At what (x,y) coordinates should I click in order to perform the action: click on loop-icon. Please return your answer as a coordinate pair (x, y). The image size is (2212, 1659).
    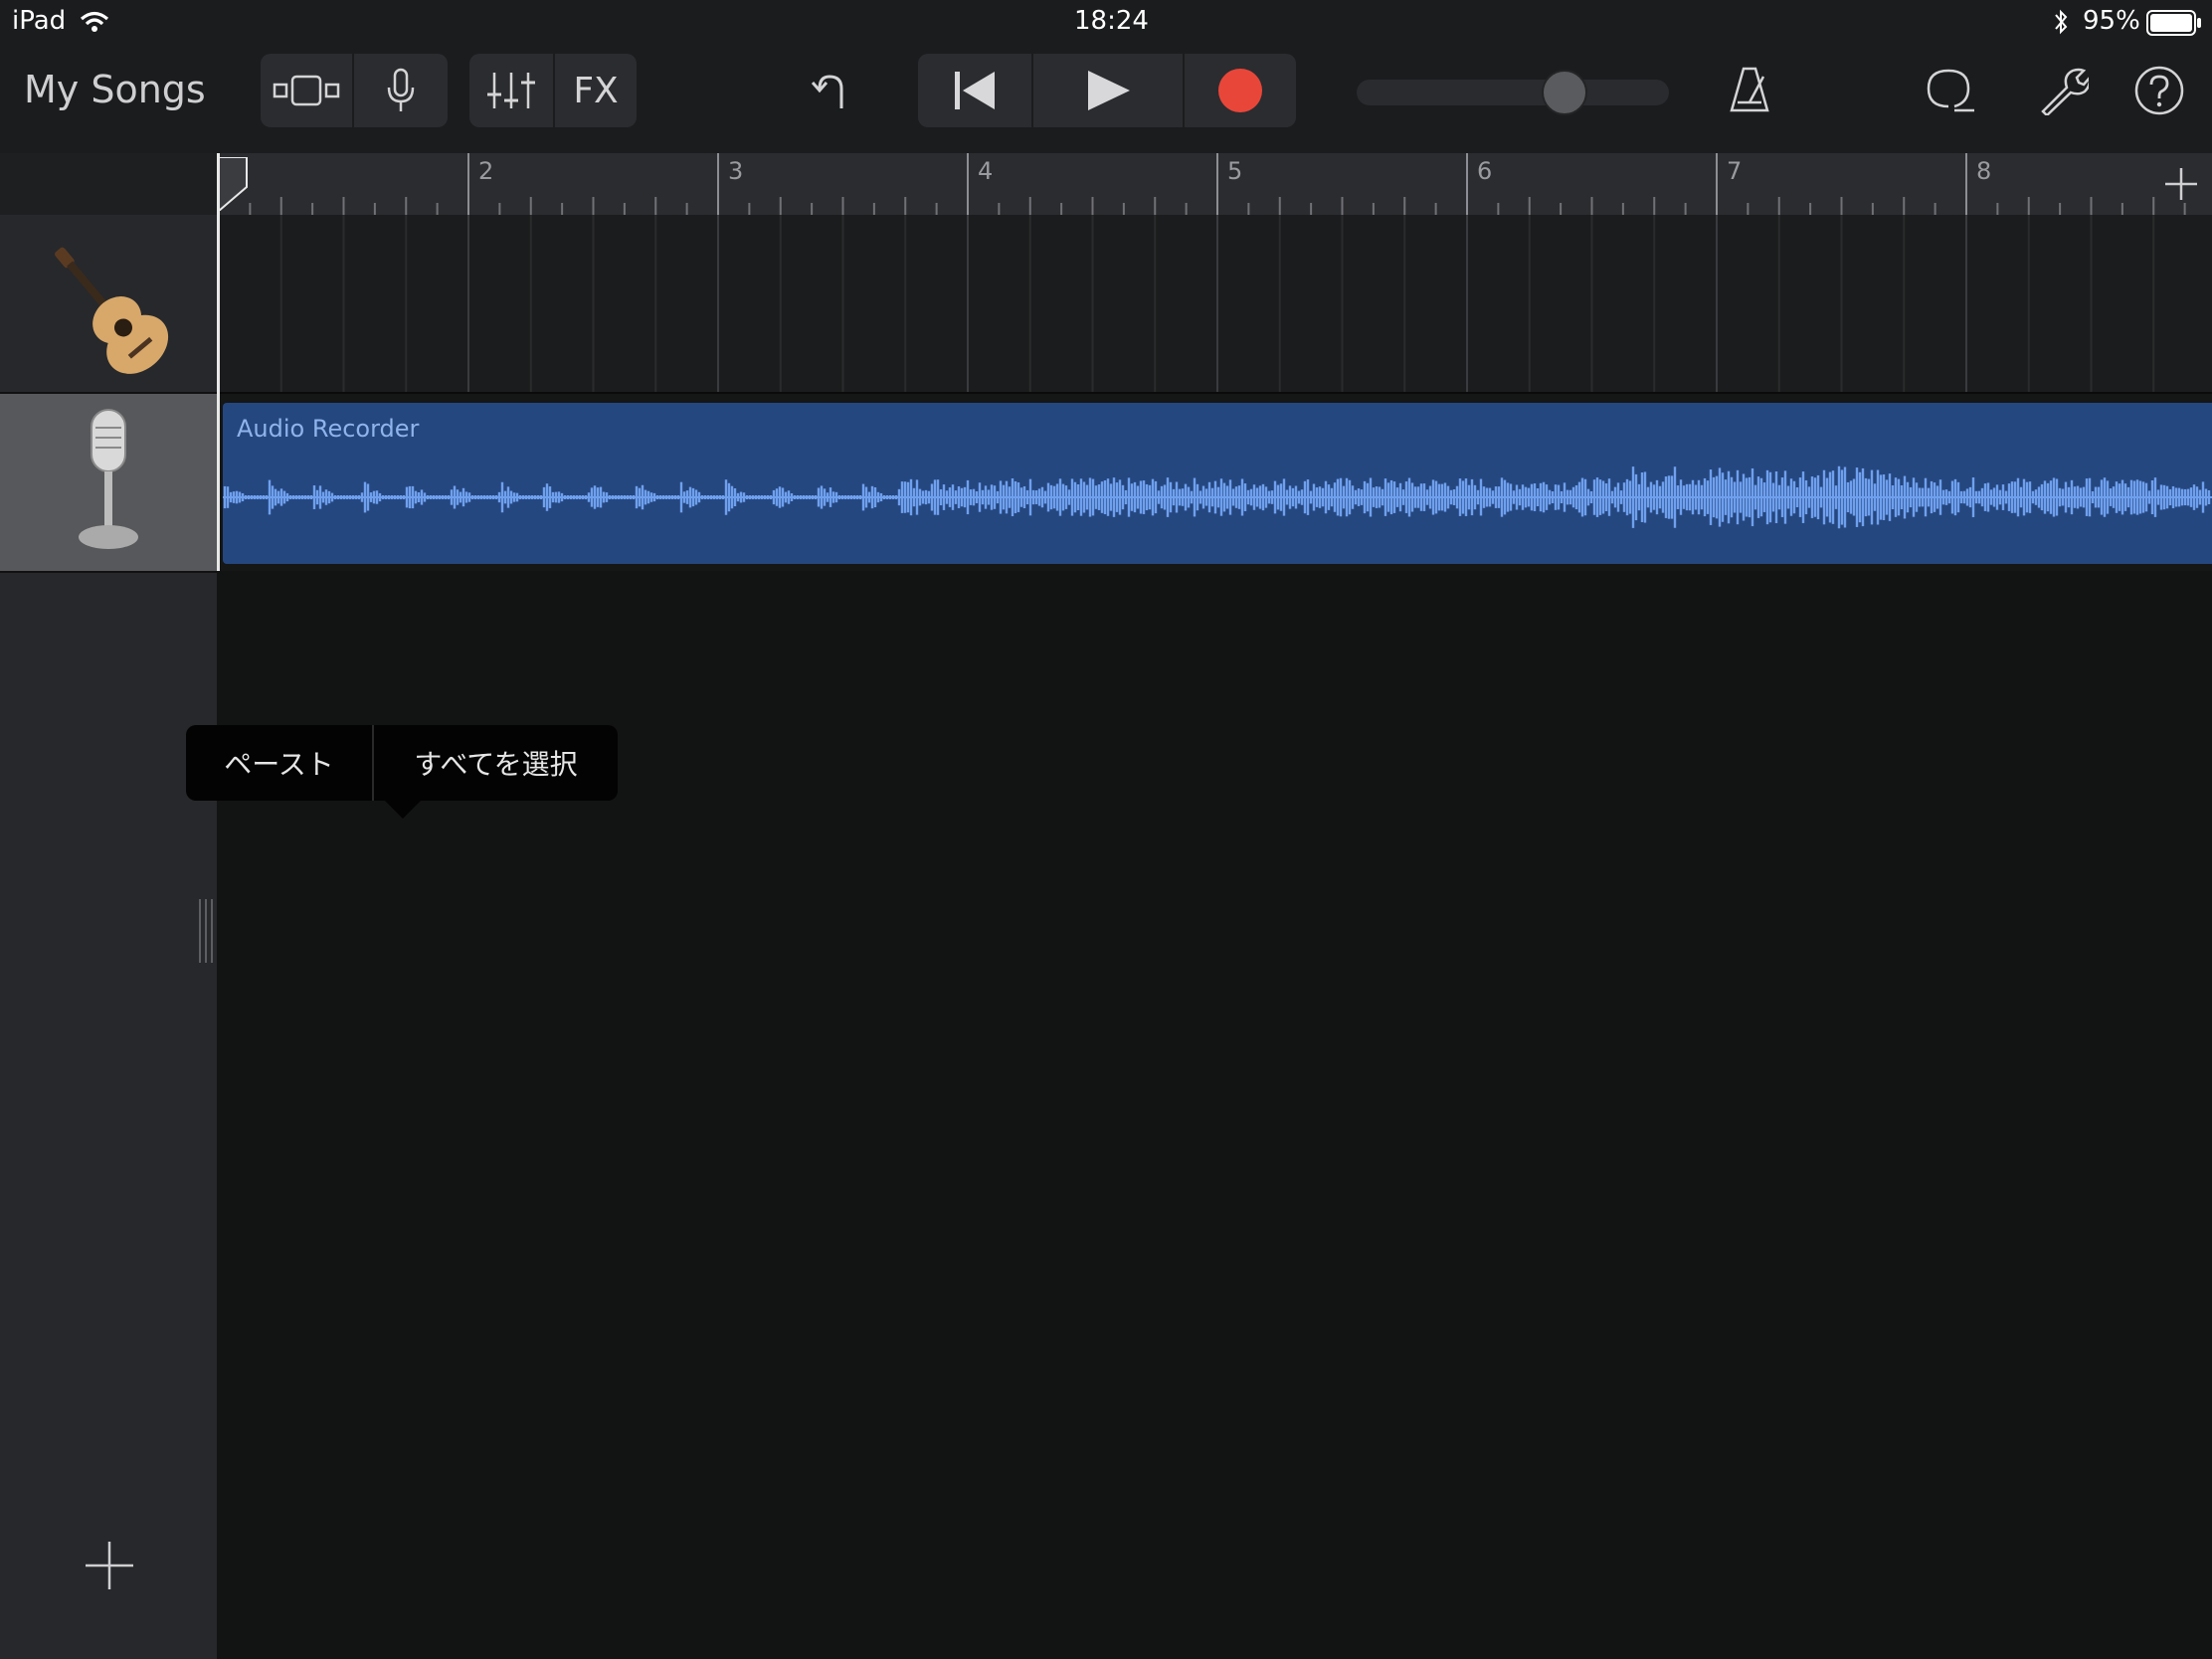
    Looking at the image, I should click on (1950, 90).